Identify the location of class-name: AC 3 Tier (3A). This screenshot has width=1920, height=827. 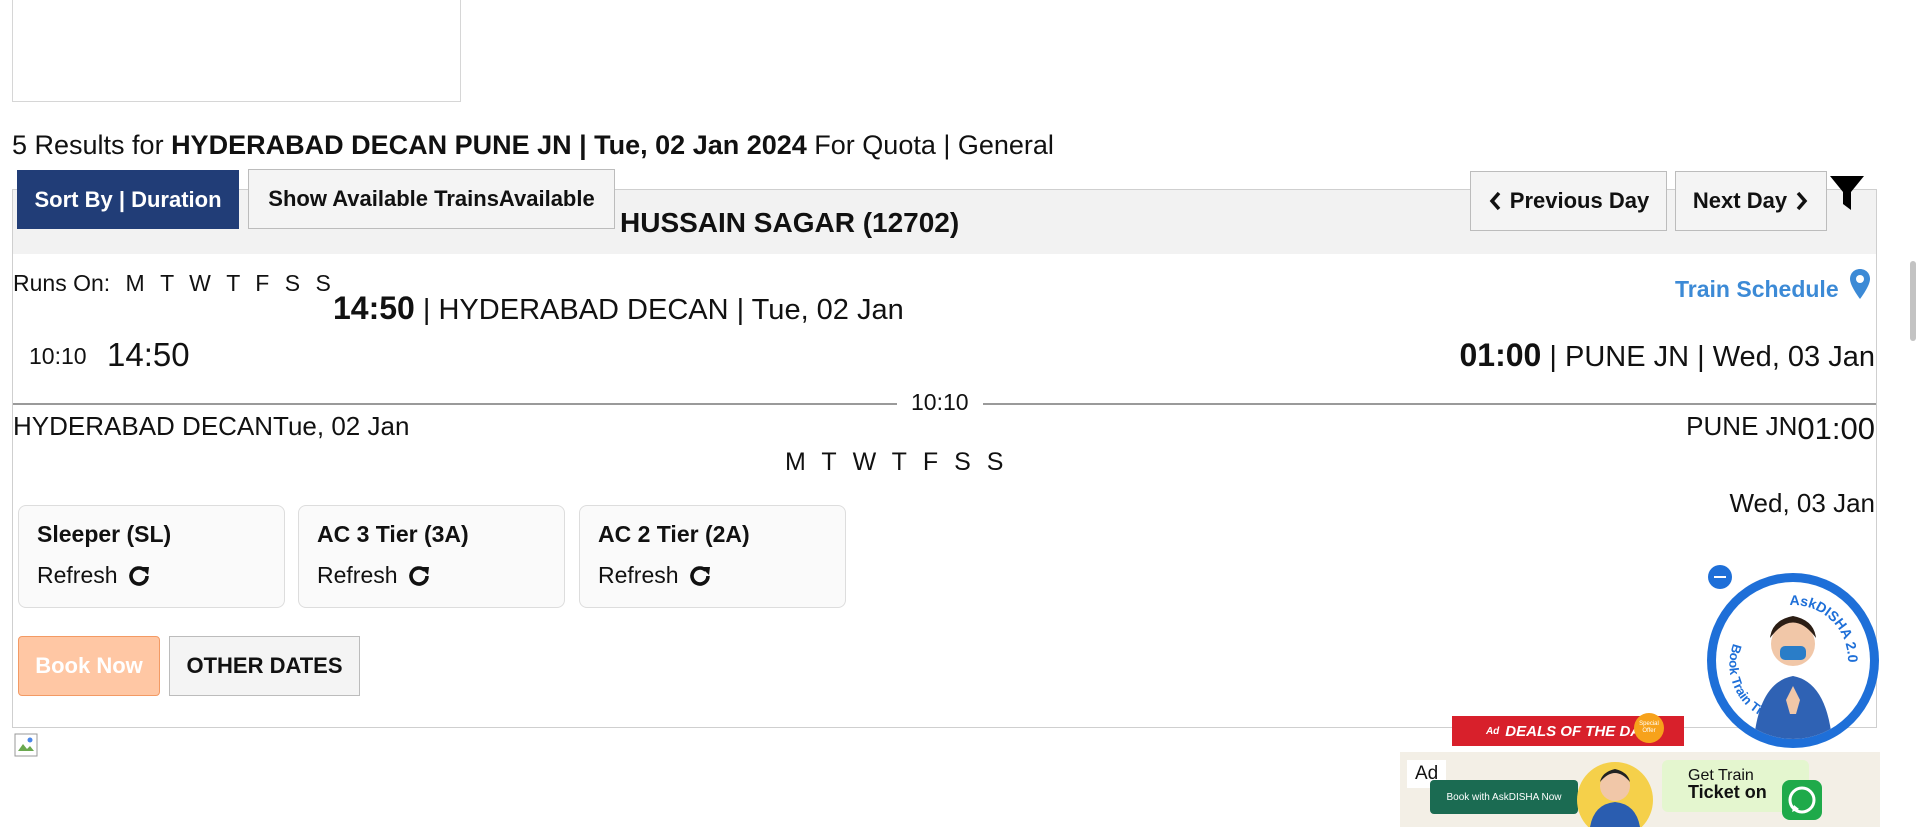
(393, 534).